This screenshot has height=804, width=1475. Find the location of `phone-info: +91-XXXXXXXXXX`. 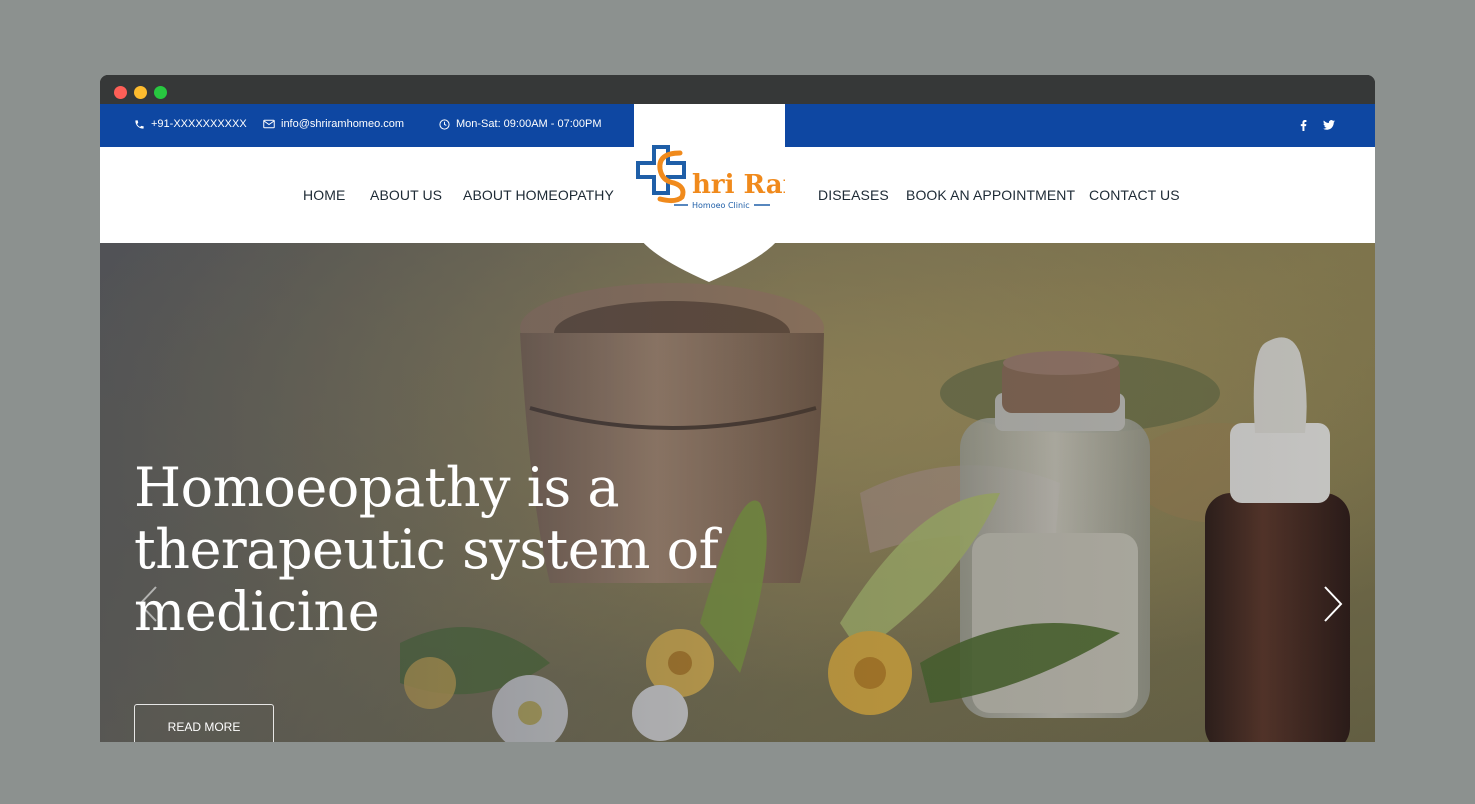

phone-info: +91-XXXXXXXXXX is located at coordinates (190, 124).